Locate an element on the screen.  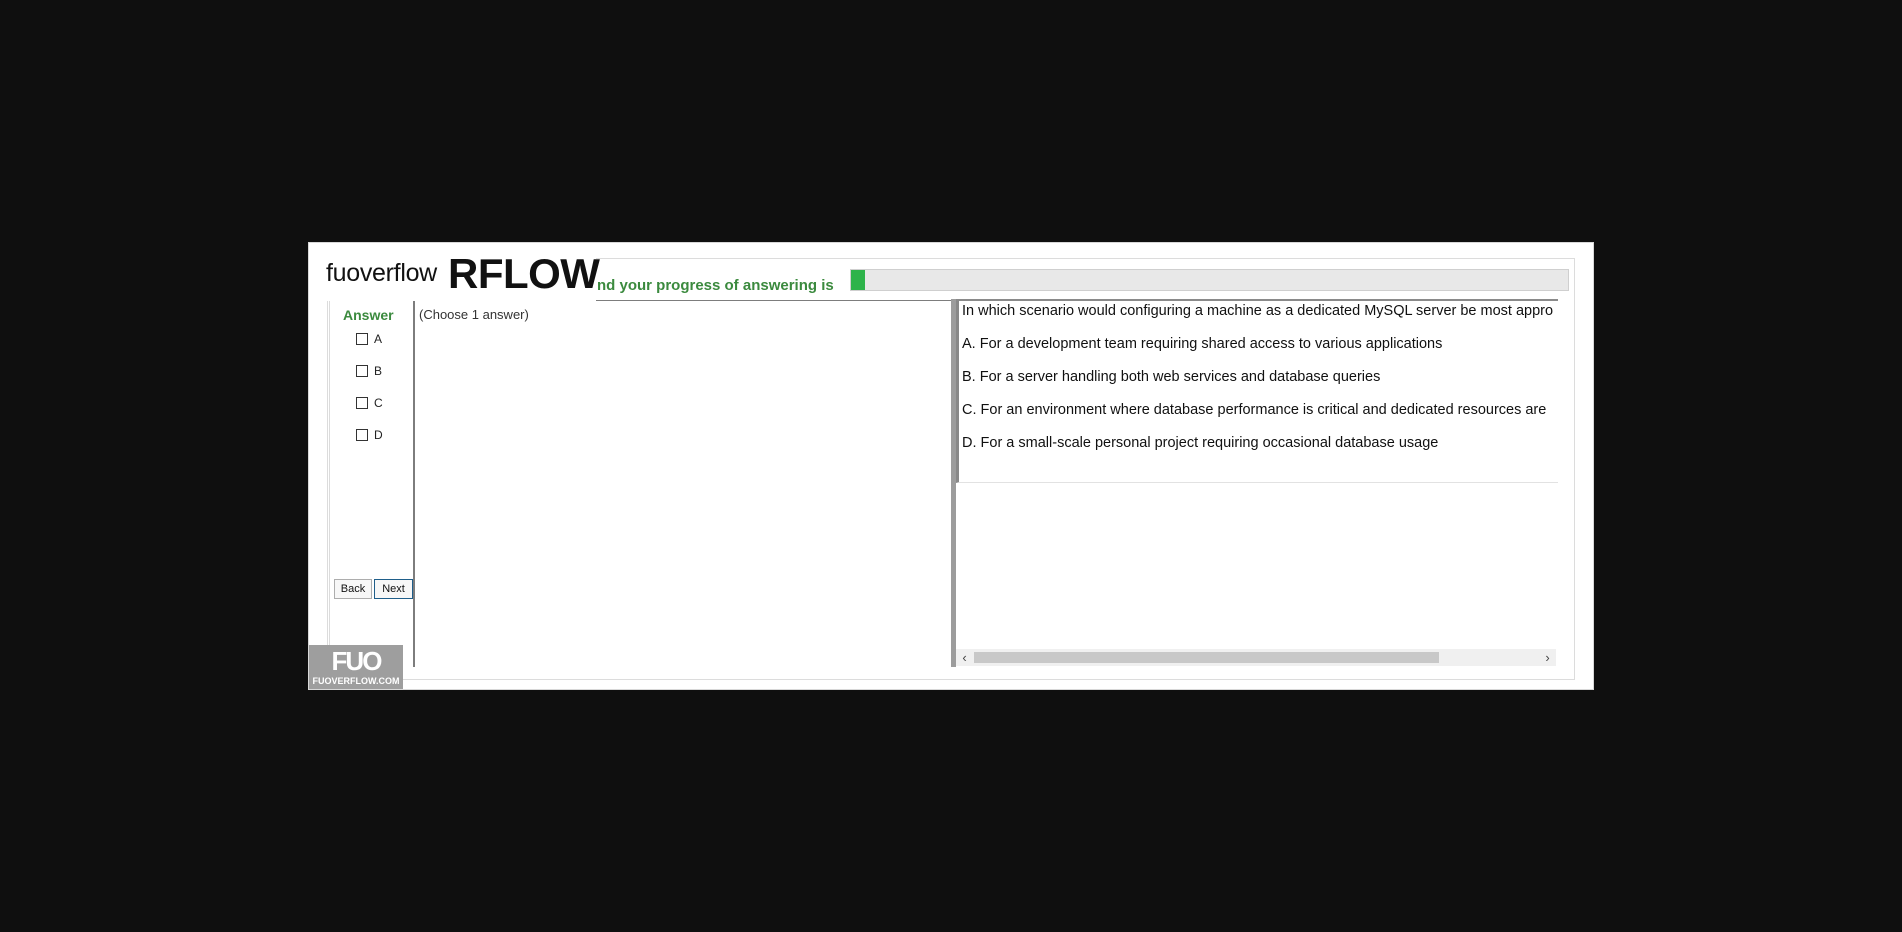
progress-fill is located at coordinates (858, 280).